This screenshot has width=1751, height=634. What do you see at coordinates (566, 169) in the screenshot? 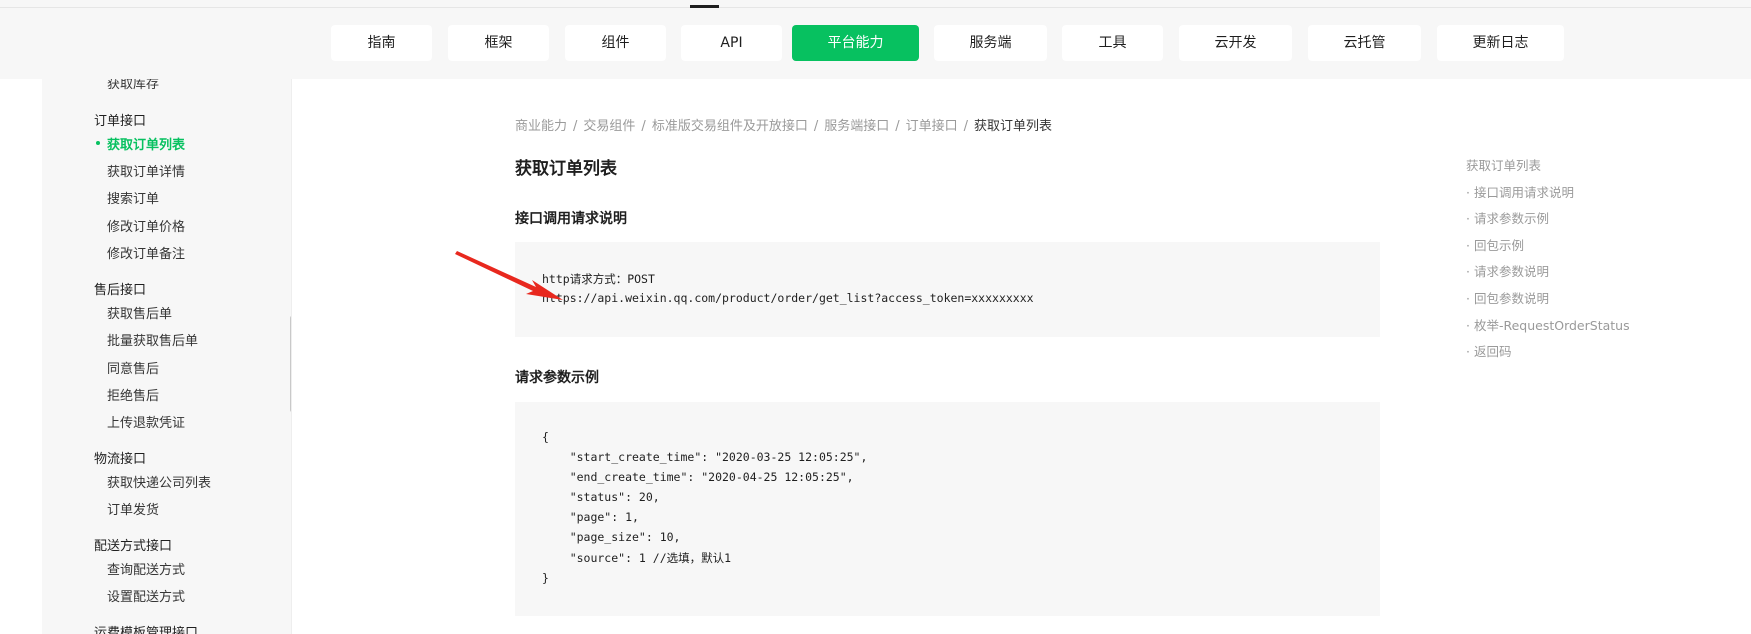
I see `page-title: 获取订单列表` at bounding box center [566, 169].